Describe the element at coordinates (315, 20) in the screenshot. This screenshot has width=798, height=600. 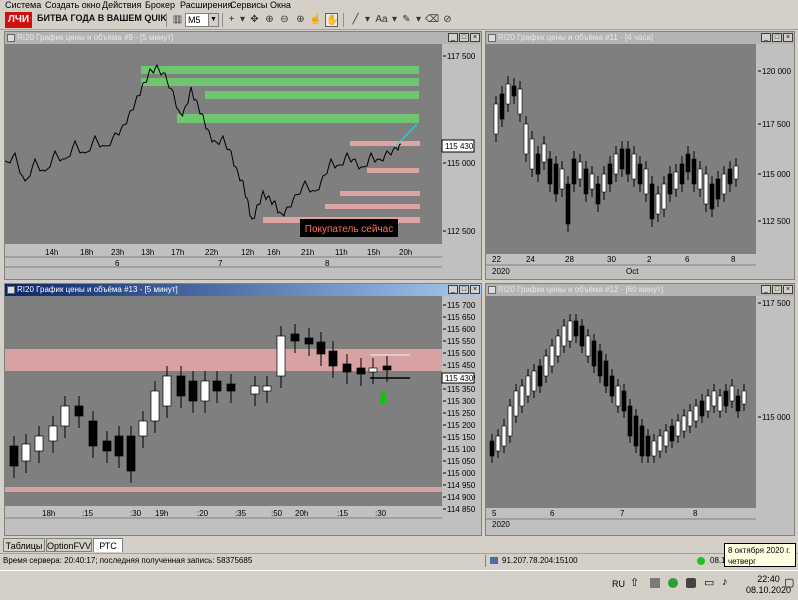
I see `hand-icon: ☝` at that location.